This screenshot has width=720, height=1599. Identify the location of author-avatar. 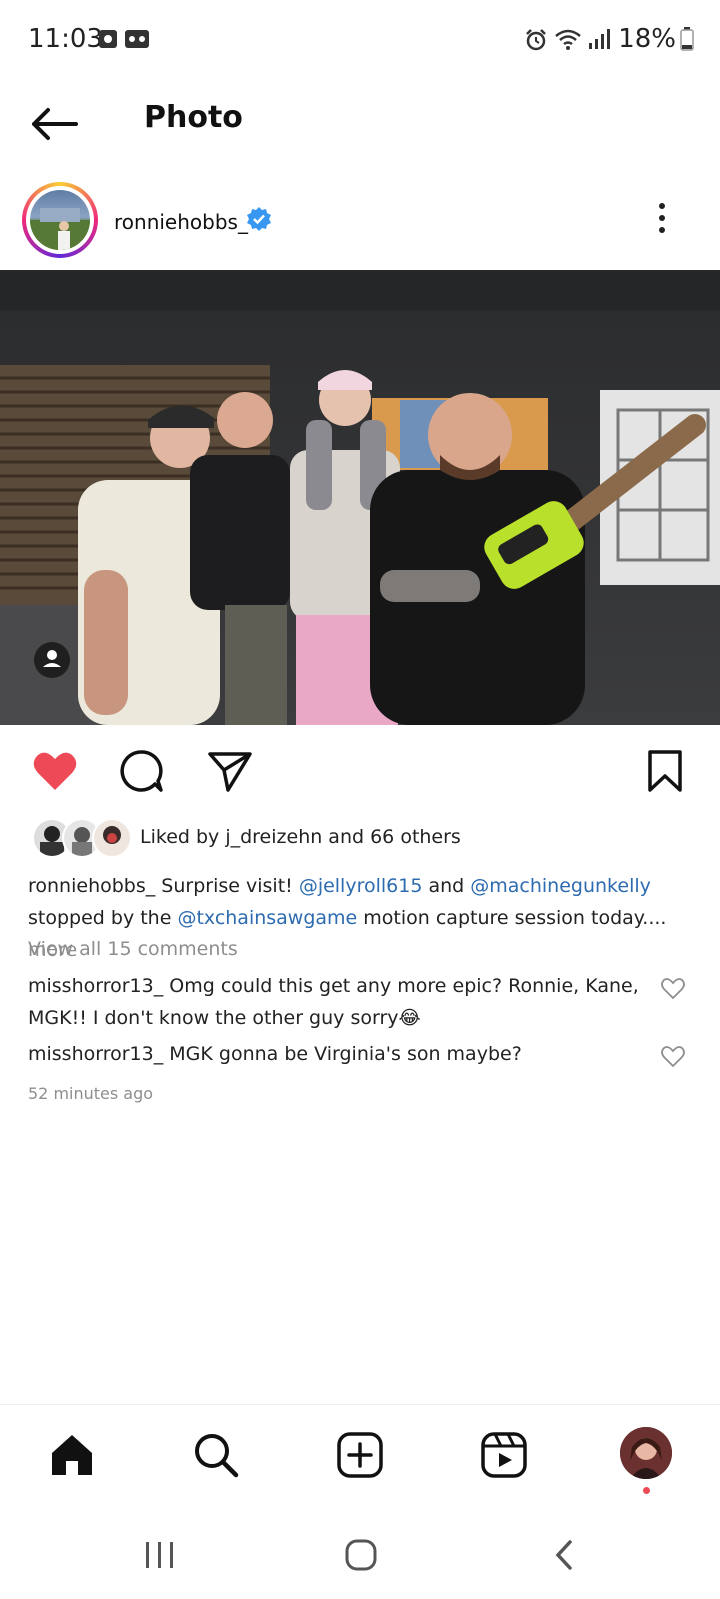
(60, 220).